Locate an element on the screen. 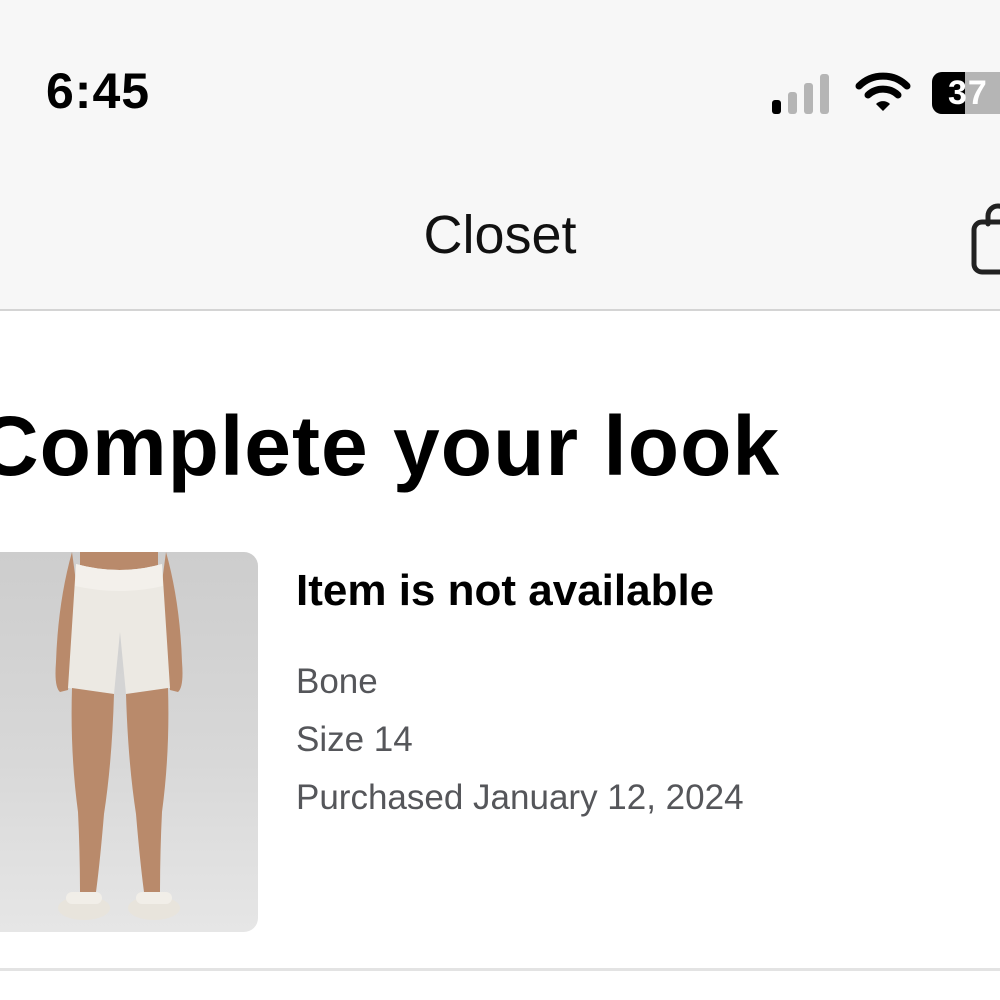 This screenshot has width=1000, height=1000. status-time: 6:45 is located at coordinates (98, 91).